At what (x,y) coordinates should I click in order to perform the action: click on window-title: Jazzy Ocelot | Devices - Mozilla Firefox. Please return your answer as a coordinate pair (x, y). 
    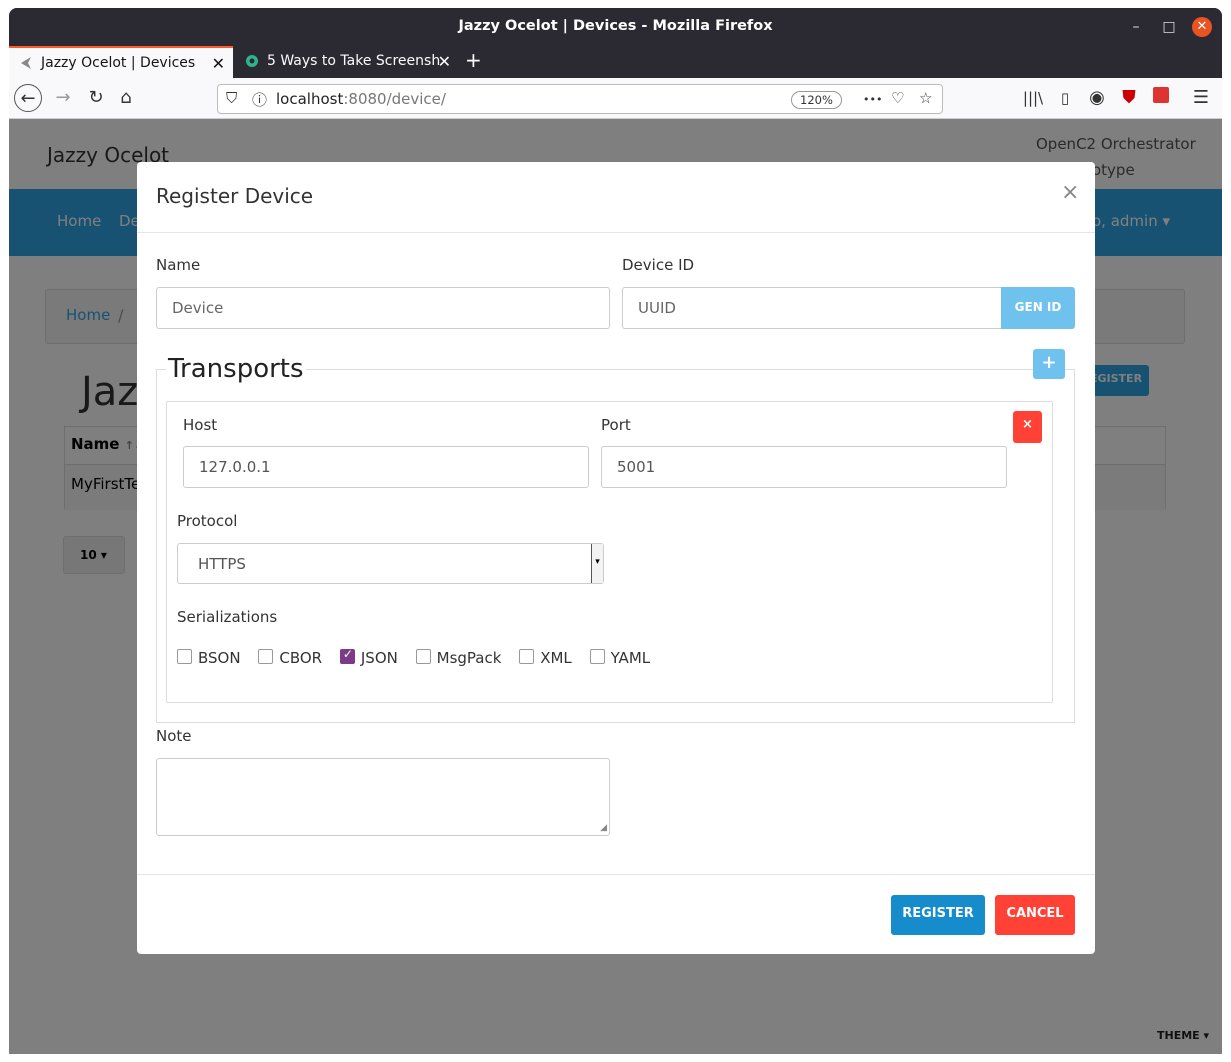
    Looking at the image, I should click on (615, 26).